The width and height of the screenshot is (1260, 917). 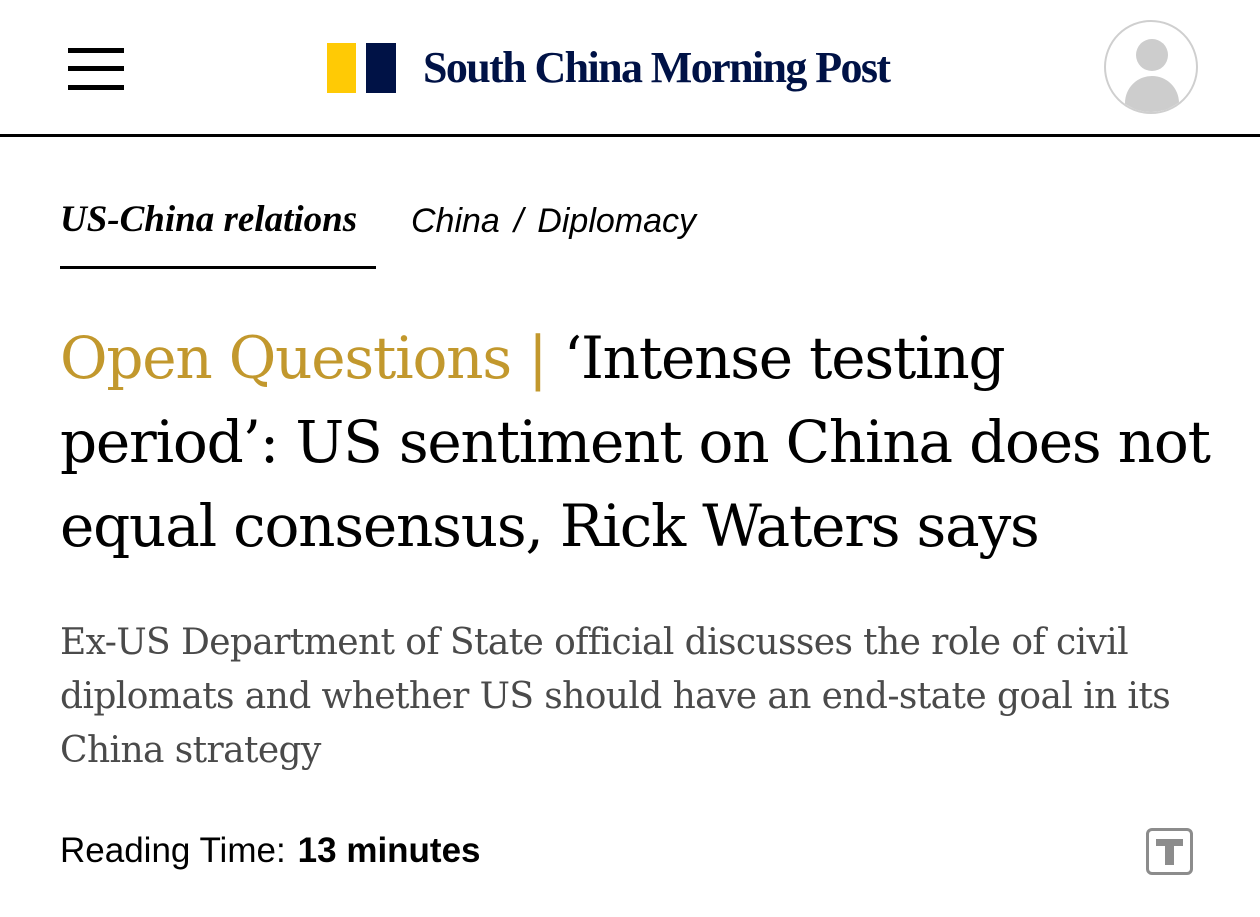 I want to click on logo-mark, so click(x=362, y=68).